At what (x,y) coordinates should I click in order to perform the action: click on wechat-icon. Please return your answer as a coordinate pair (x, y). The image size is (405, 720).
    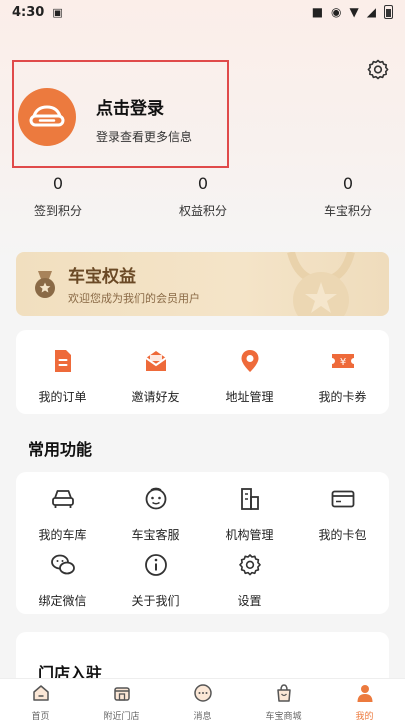
    Looking at the image, I should click on (62, 564).